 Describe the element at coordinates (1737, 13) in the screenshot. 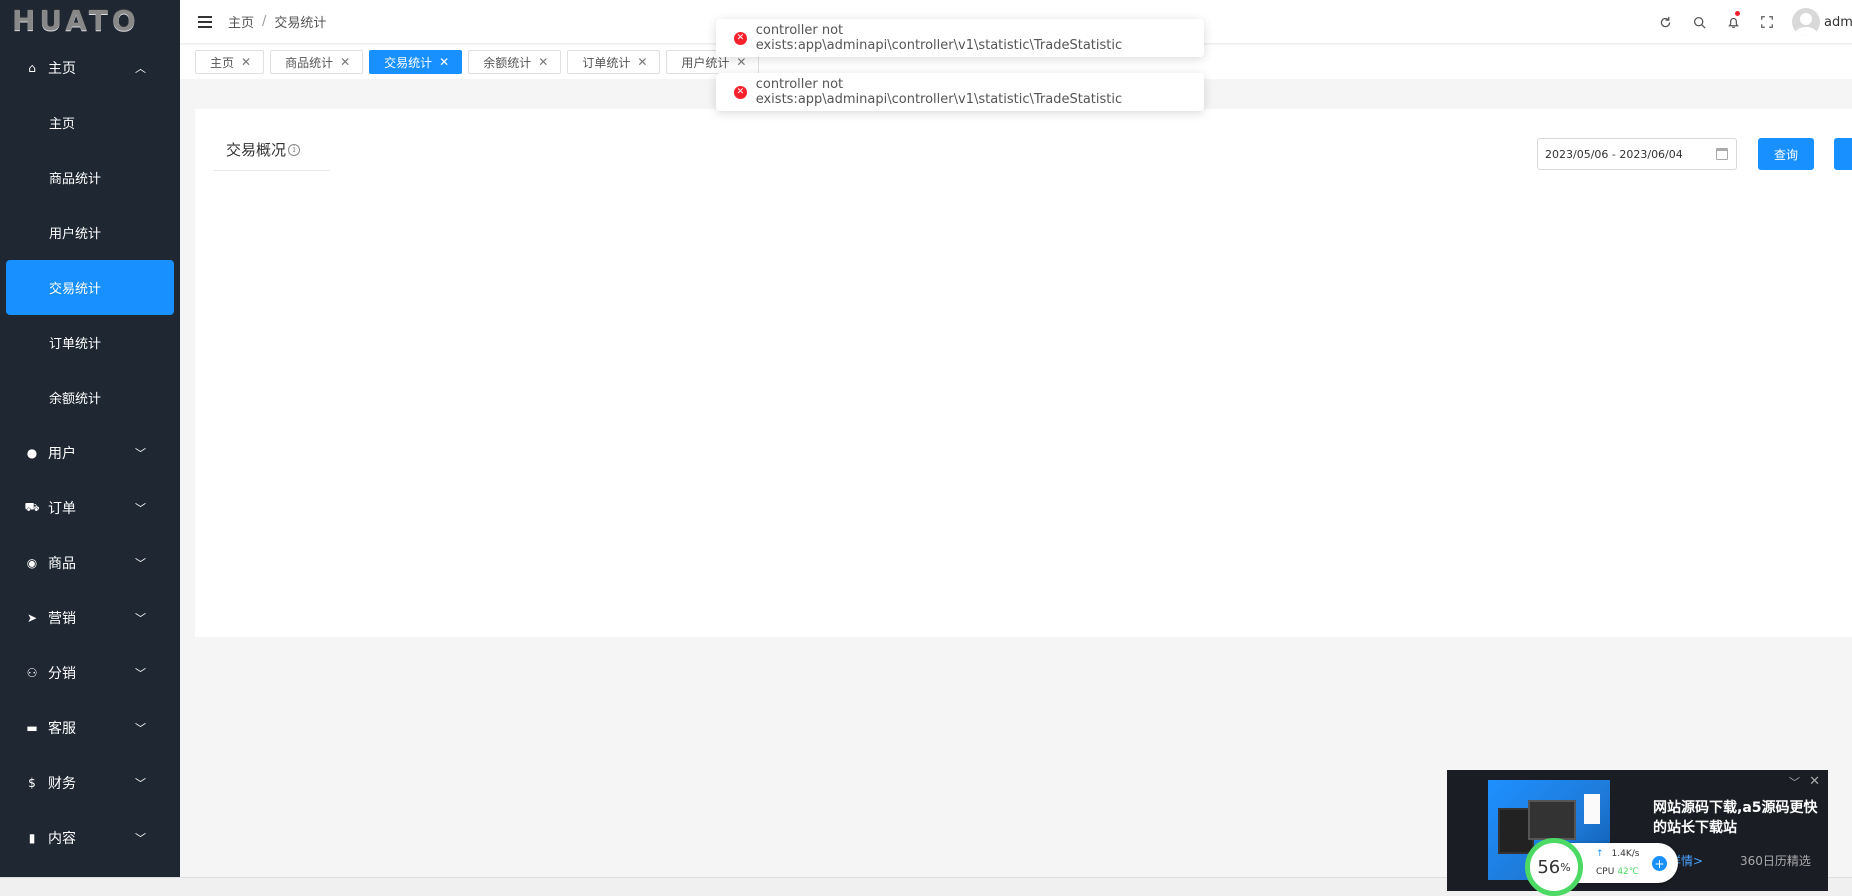

I see `notification-dot` at that location.